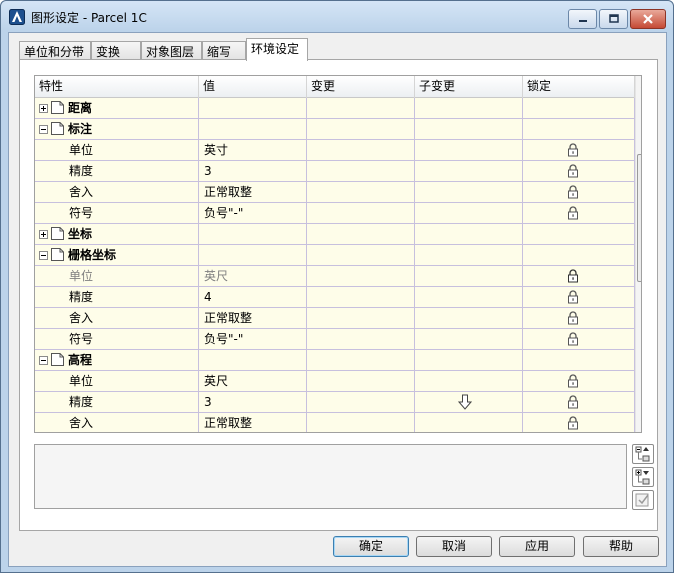  I want to click on column-header-value: 值, so click(253, 87).